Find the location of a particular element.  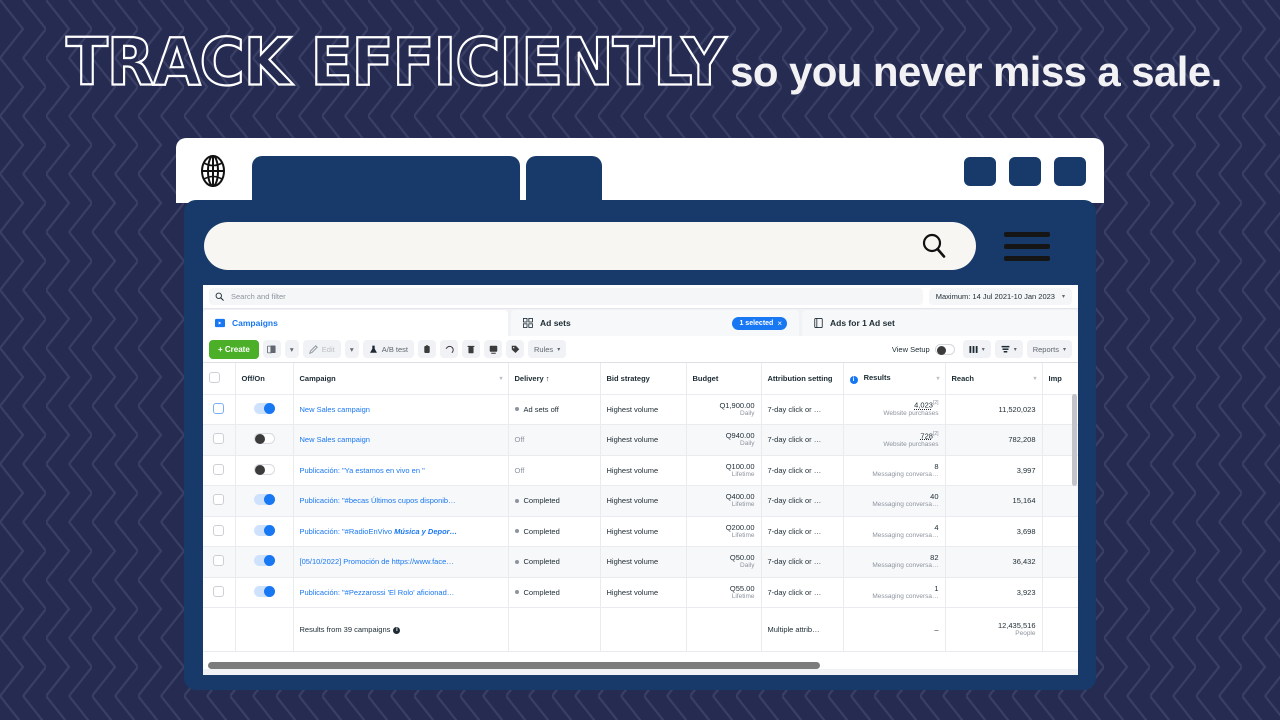

columns-button: ▾ is located at coordinates (976, 349).